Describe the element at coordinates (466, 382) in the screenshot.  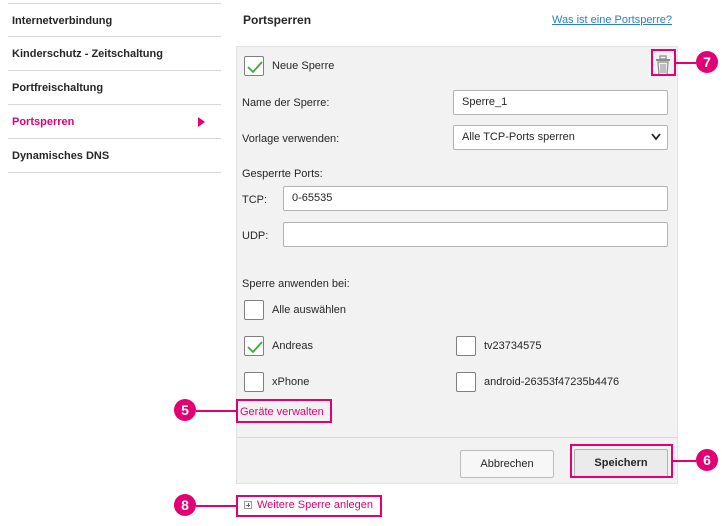
I see `device-checkbox-android` at that location.